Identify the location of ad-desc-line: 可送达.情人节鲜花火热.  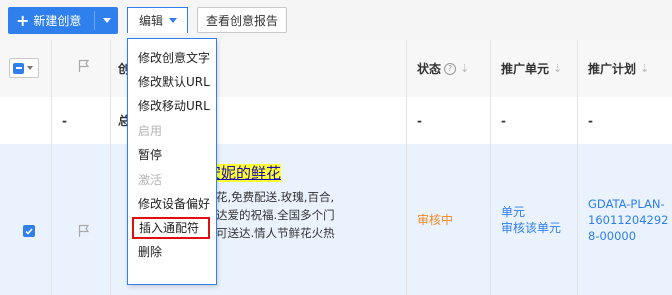
(275, 233).